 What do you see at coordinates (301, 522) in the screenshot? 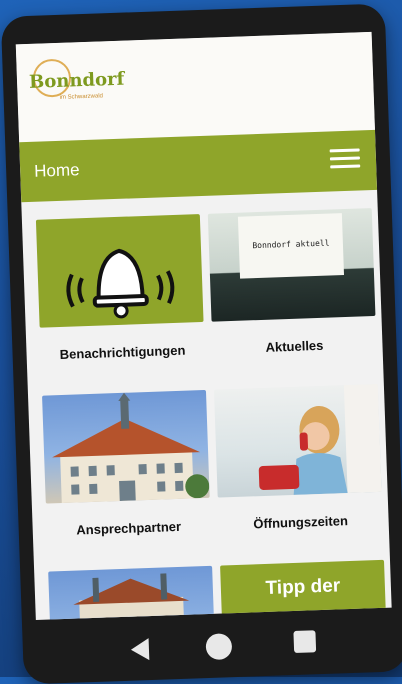
I see `tile-label: Öffnungszeiten` at bounding box center [301, 522].